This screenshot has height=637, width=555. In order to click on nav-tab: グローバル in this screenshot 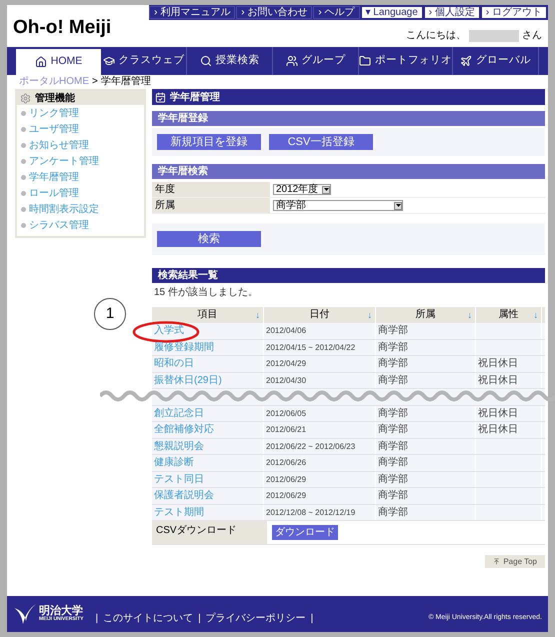, I will do `click(496, 61)`.